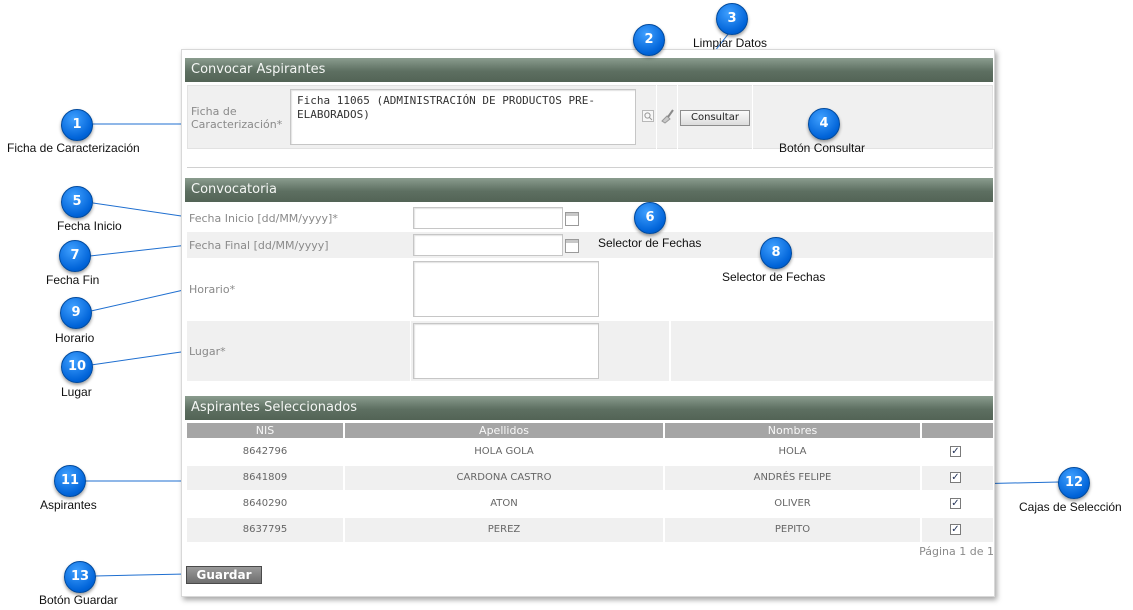 The height and width of the screenshot is (610, 1133). Describe the element at coordinates (504, 477) in the screenshot. I see `table-cell-apellidos: CARDONA CASTRO` at that location.